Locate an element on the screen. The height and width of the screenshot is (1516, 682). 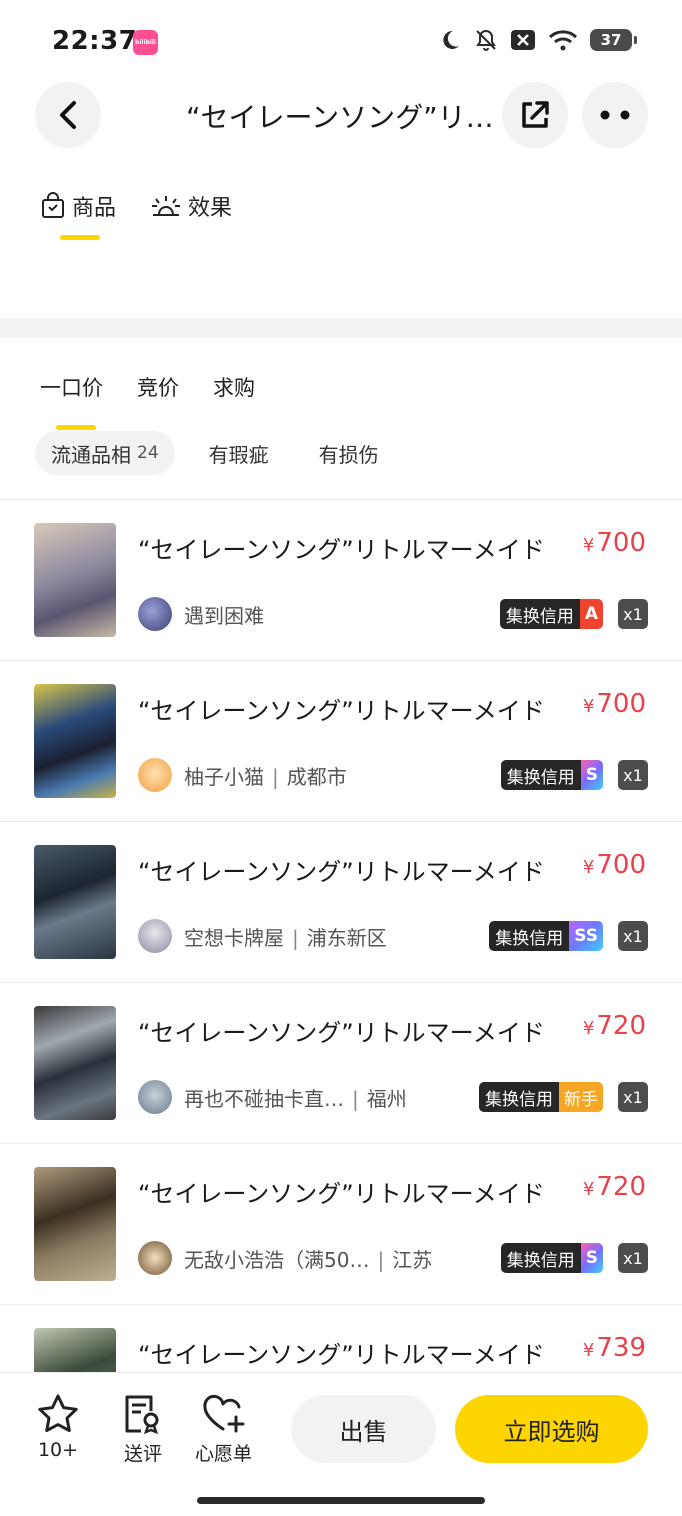
review-button: 送评 is located at coordinates (143, 1429).